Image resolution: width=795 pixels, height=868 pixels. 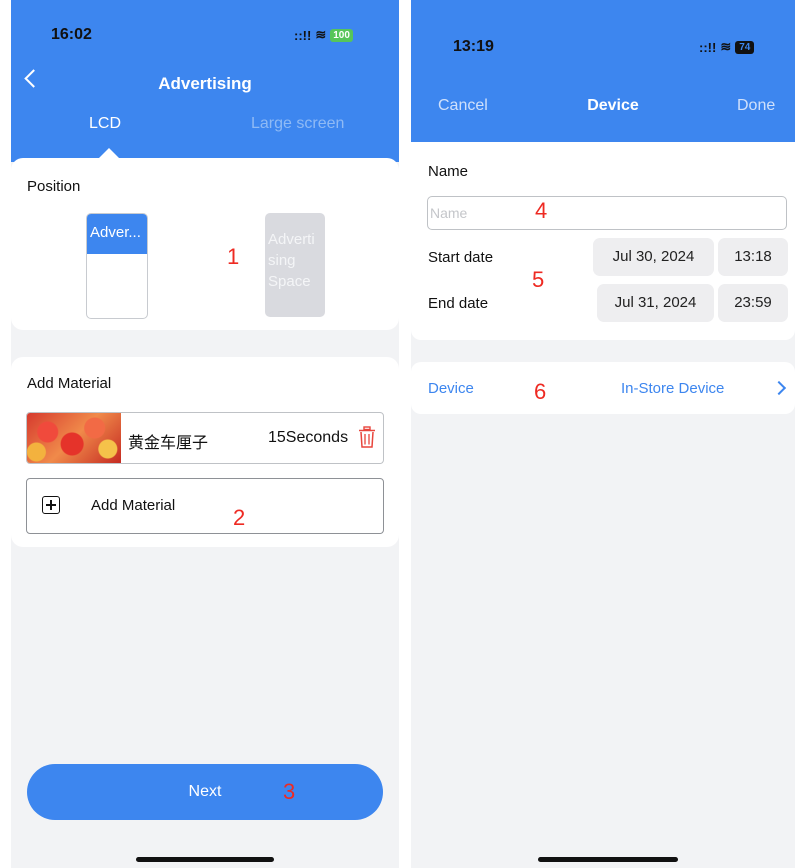 I want to click on annotation-number: 2, so click(x=239, y=517).